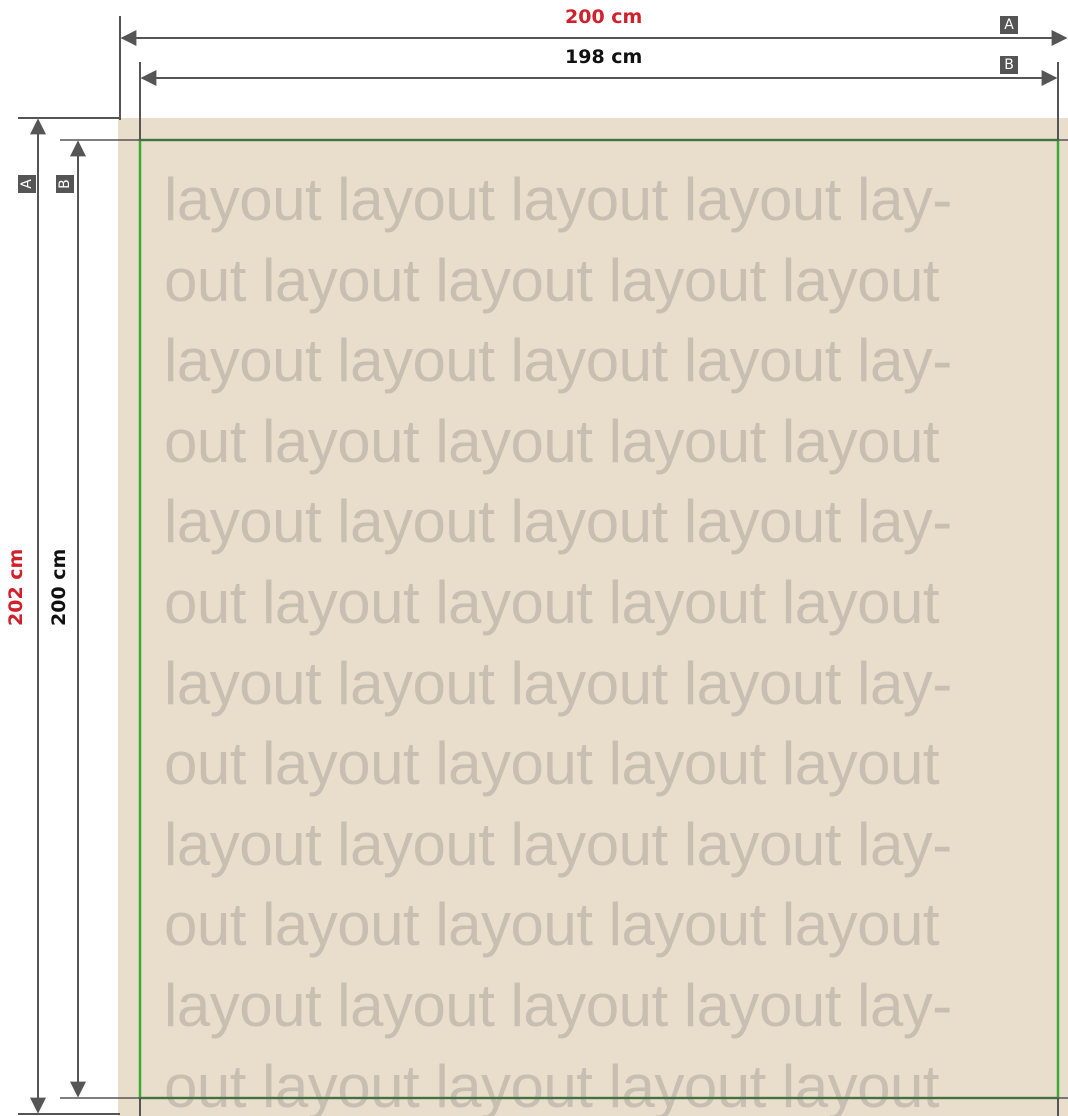 This screenshot has width=1068, height=1116. What do you see at coordinates (16, 587) in the screenshot?
I see `height-outer-label: 202 cm` at bounding box center [16, 587].